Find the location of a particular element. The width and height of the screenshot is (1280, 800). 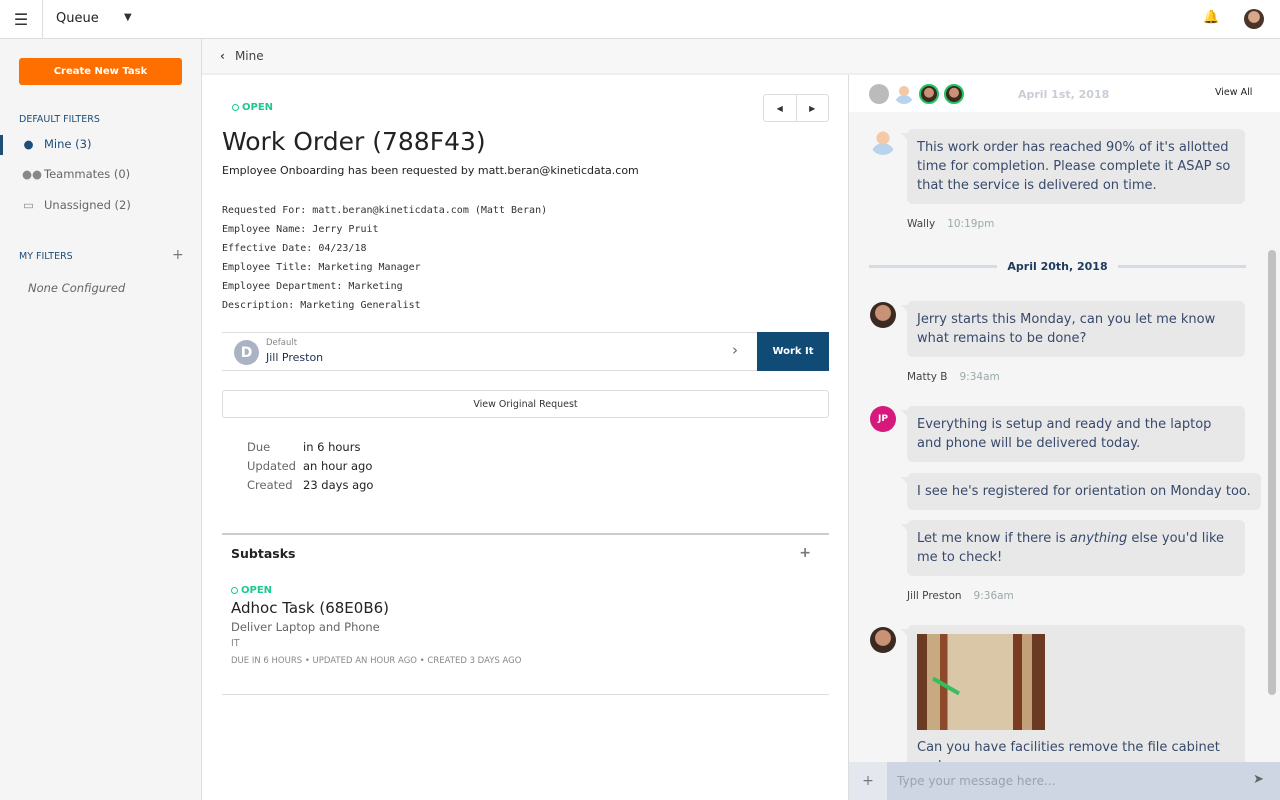

attached-image is located at coordinates (981, 682).